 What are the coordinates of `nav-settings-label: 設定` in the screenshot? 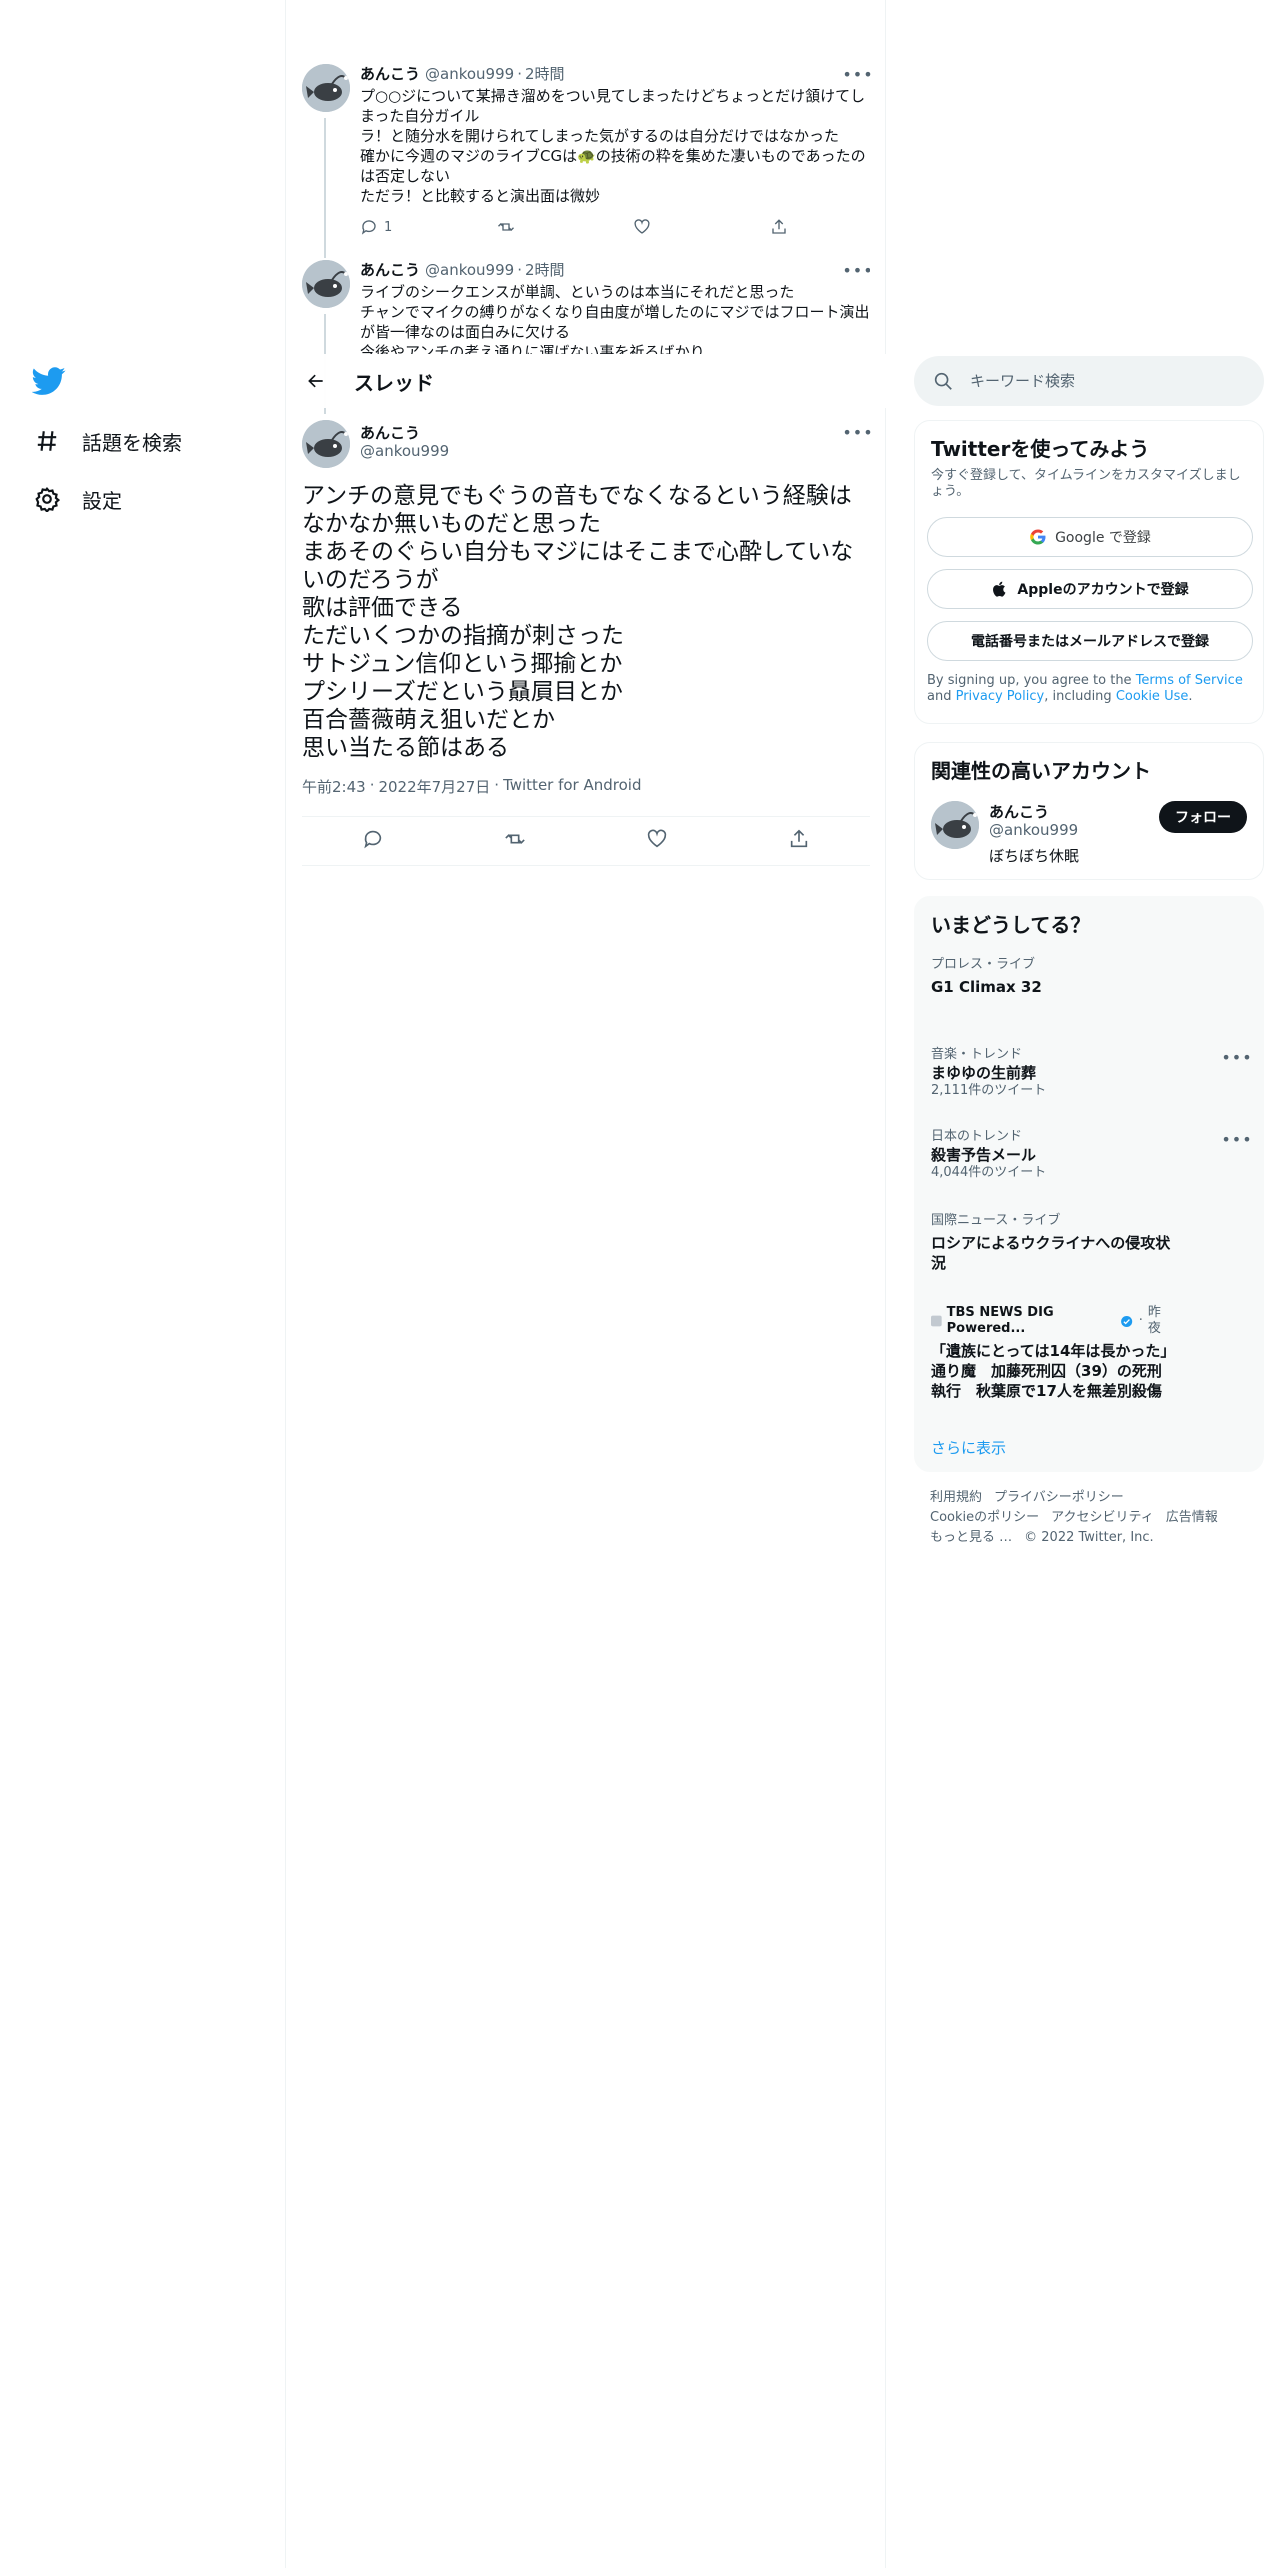 It's located at (102, 500).